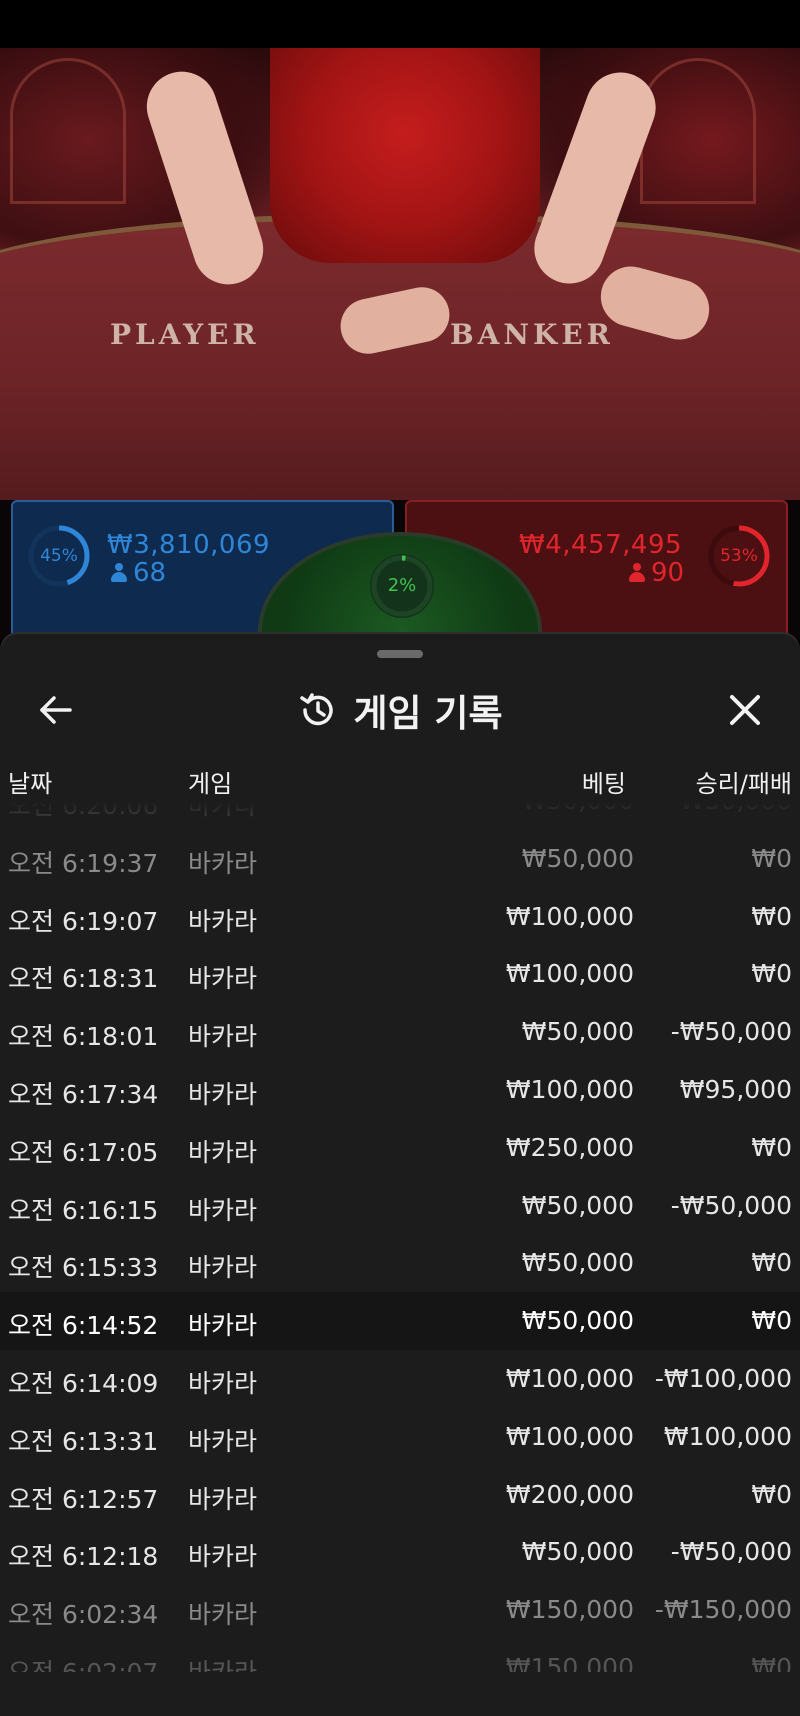  What do you see at coordinates (400, 1321) in the screenshot?
I see `history-row: 오전 6:14:52 바카라 ₩50,000 ₩0` at bounding box center [400, 1321].